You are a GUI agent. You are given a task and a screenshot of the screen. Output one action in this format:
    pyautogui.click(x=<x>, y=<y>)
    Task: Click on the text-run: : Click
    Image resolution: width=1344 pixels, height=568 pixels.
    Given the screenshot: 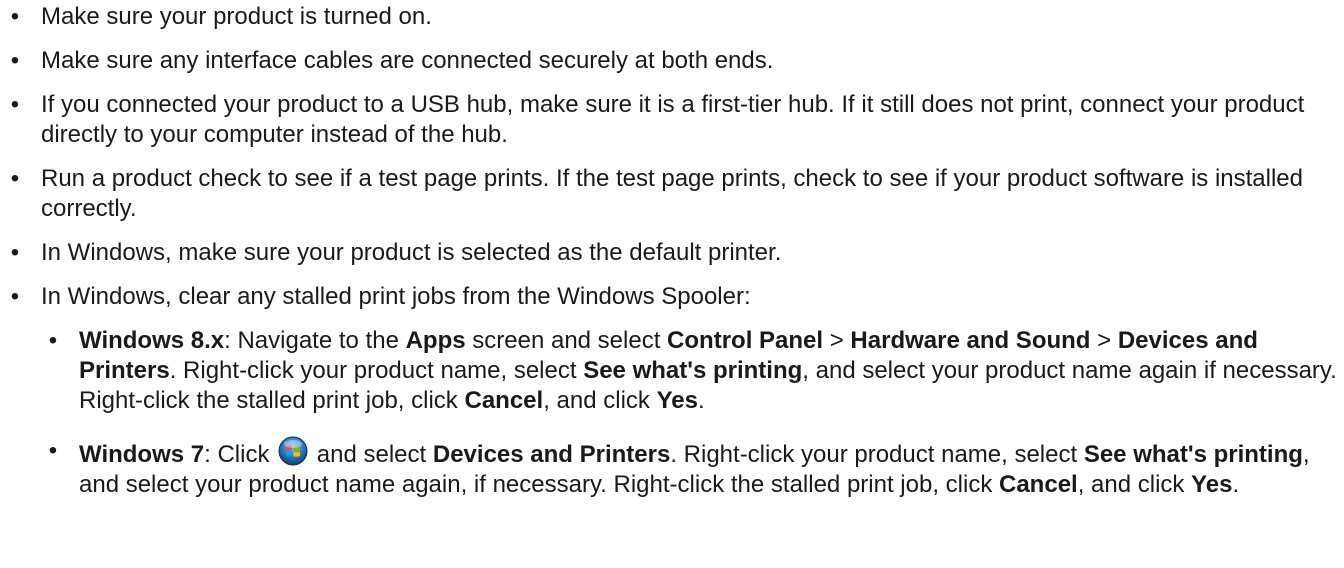 What is the action you would take?
    pyautogui.click(x=240, y=454)
    